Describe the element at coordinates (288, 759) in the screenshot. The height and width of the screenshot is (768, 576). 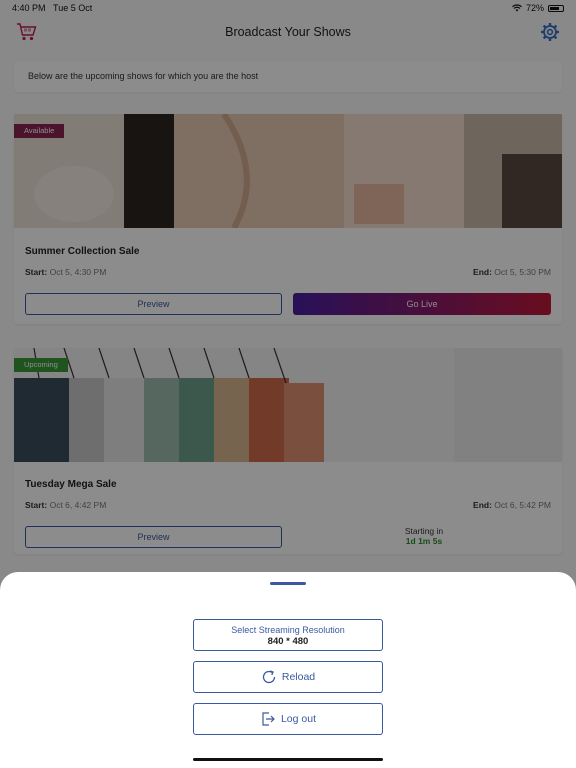
I see `home-indicator` at that location.